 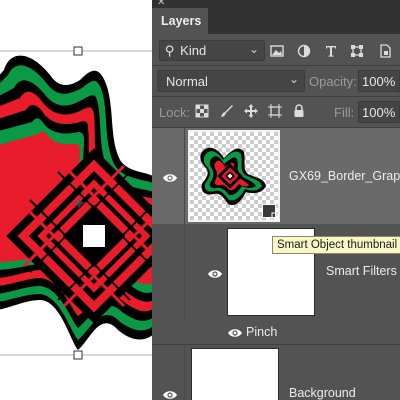 I want to click on blend-mode-select: Normal ⌄, so click(x=231, y=81).